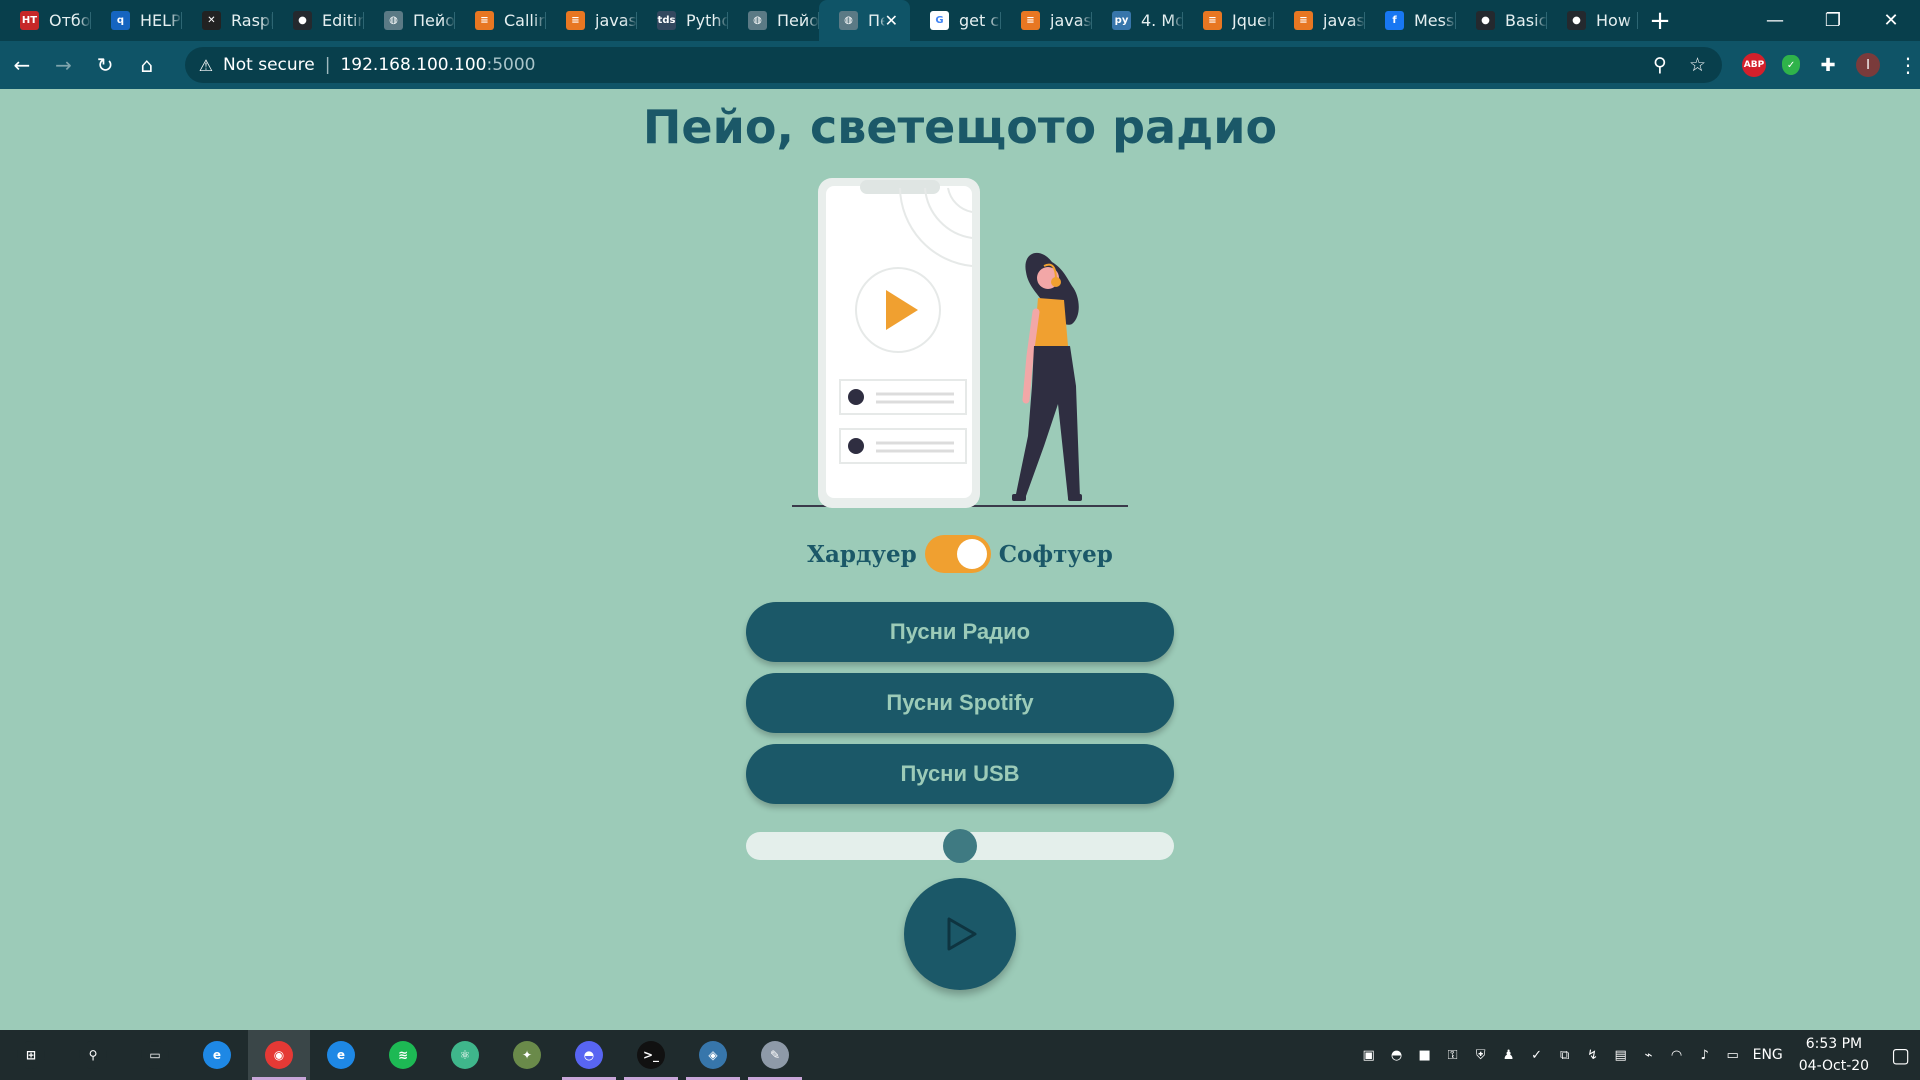 This screenshot has width=1920, height=1080. Describe the element at coordinates (971, 554) in the screenshot. I see `toggle-knob` at that location.